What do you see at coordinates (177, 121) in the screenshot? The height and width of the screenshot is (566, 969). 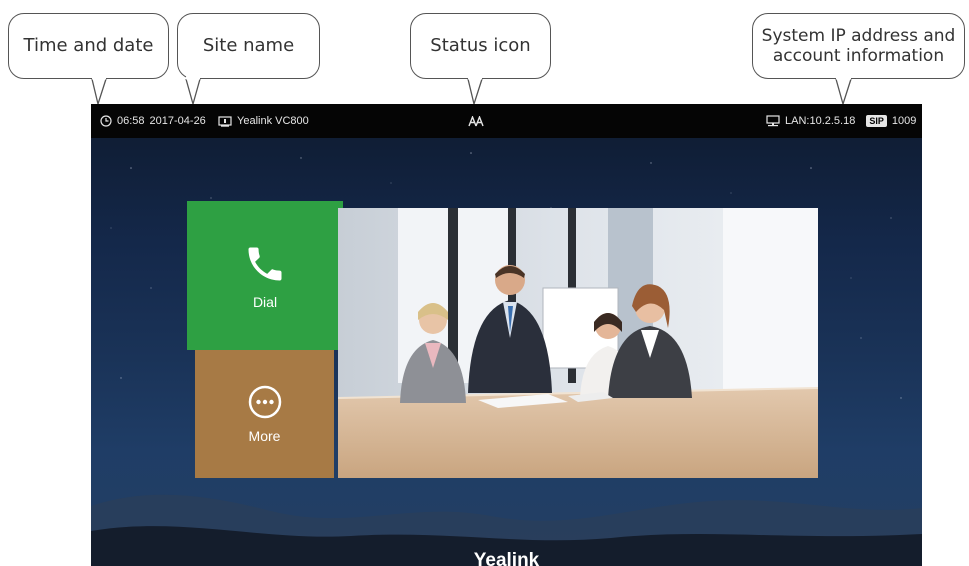 I see `status-date: 2017-04-26` at bounding box center [177, 121].